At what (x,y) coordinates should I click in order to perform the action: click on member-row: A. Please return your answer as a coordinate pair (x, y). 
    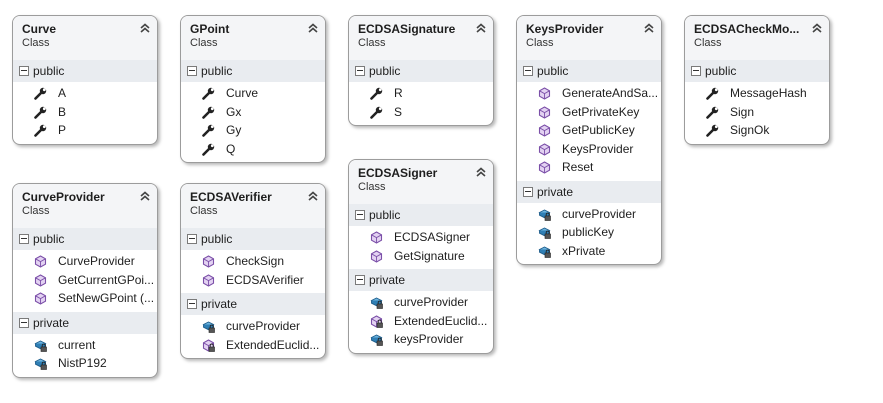
    Looking at the image, I should click on (85, 93).